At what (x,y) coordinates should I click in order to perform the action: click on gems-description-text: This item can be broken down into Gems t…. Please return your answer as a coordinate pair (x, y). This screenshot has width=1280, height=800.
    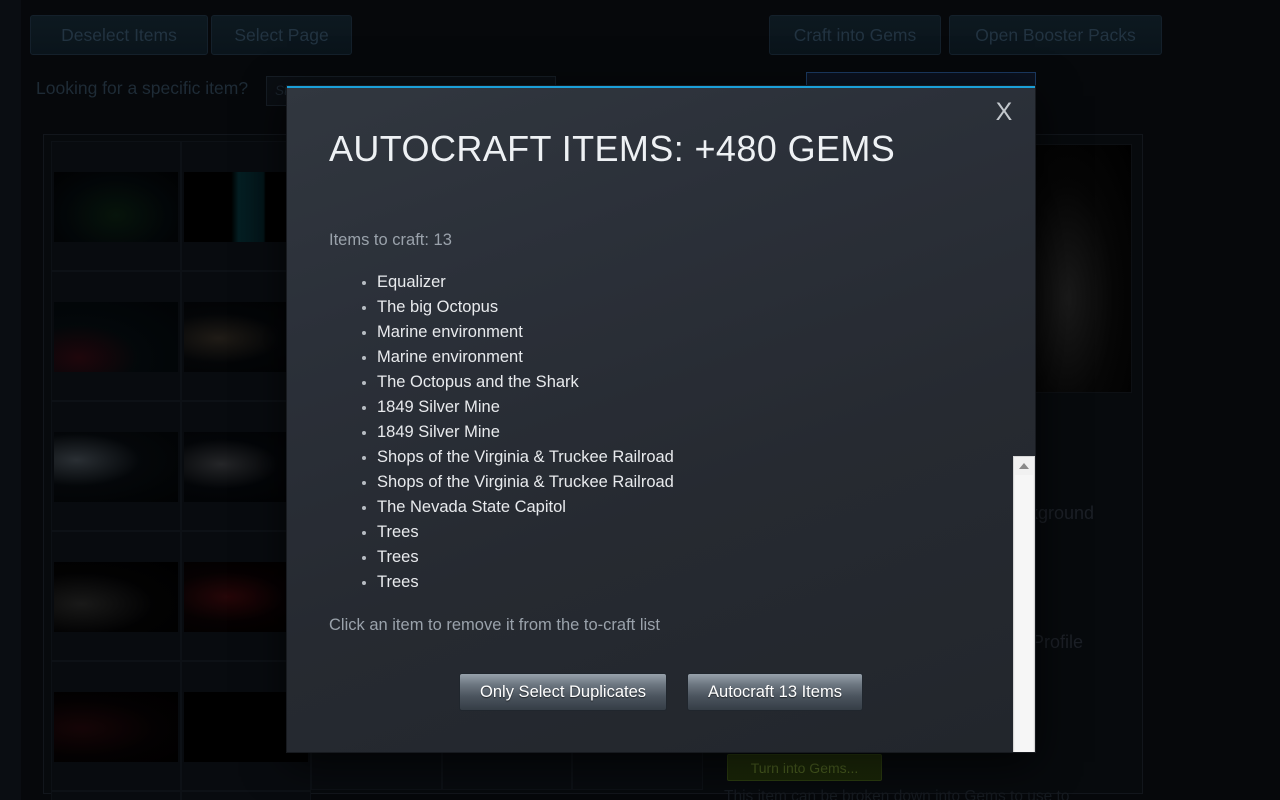
    Looking at the image, I should click on (897, 794).